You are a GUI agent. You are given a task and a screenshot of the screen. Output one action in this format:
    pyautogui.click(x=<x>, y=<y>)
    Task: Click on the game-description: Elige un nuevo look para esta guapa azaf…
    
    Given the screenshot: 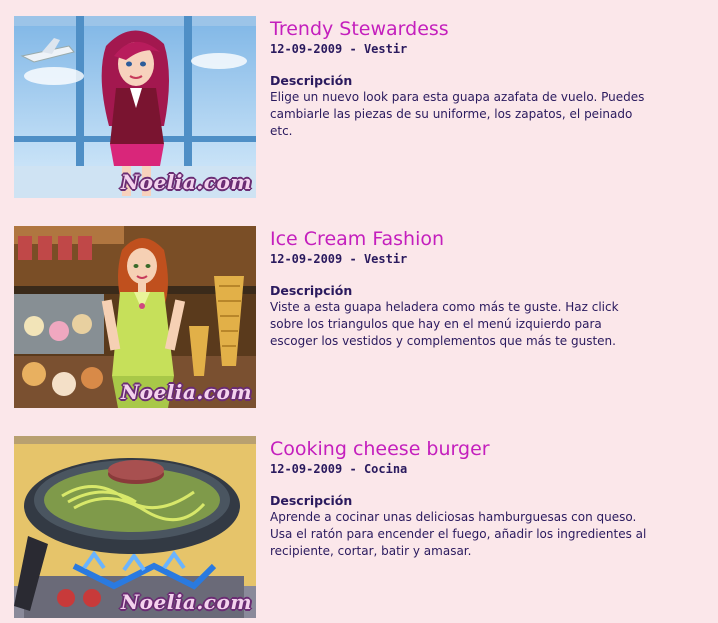 What is the action you would take?
    pyautogui.click(x=457, y=114)
    